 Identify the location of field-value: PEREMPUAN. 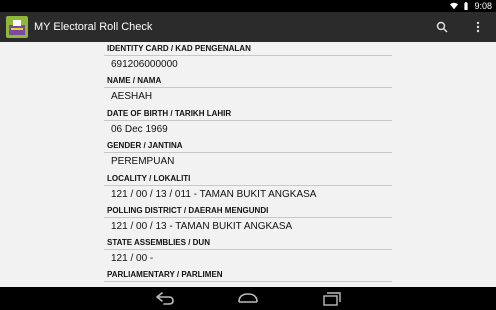
(143, 161).